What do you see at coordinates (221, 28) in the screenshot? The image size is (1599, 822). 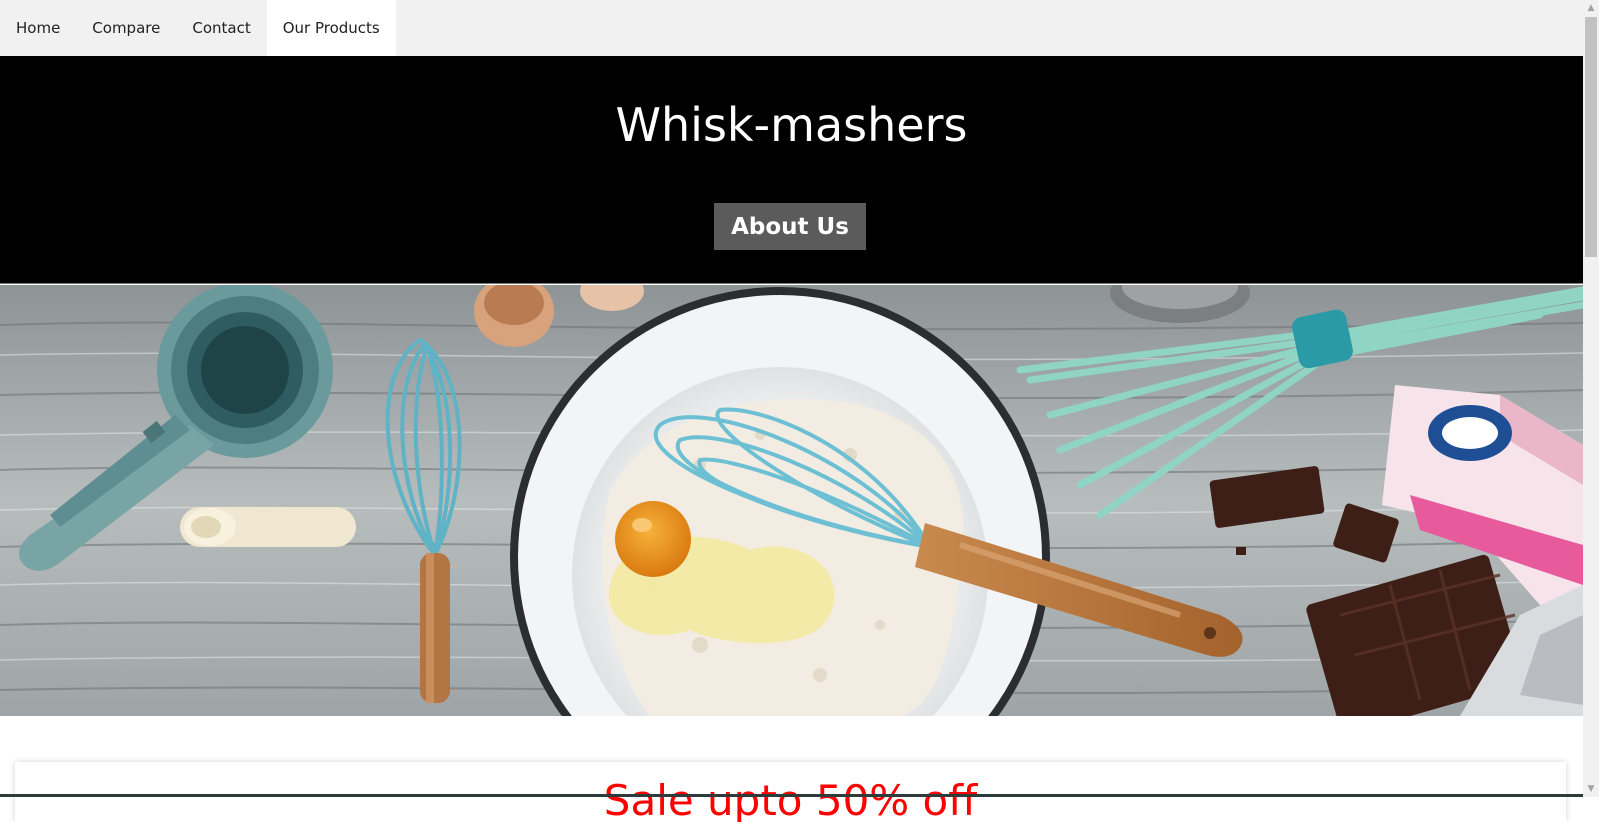 I see `nav-item-contact: Contact` at bounding box center [221, 28].